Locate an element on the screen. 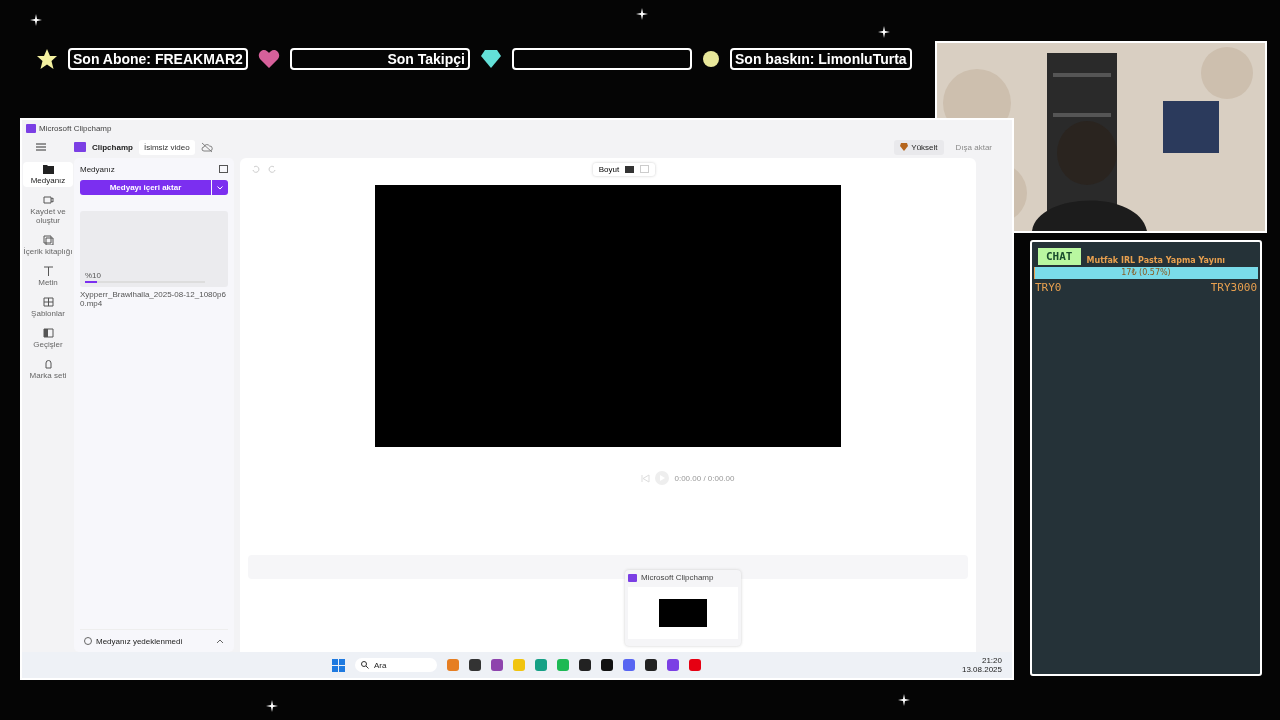  goal-min: TRY0 is located at coordinates (1048, 287).